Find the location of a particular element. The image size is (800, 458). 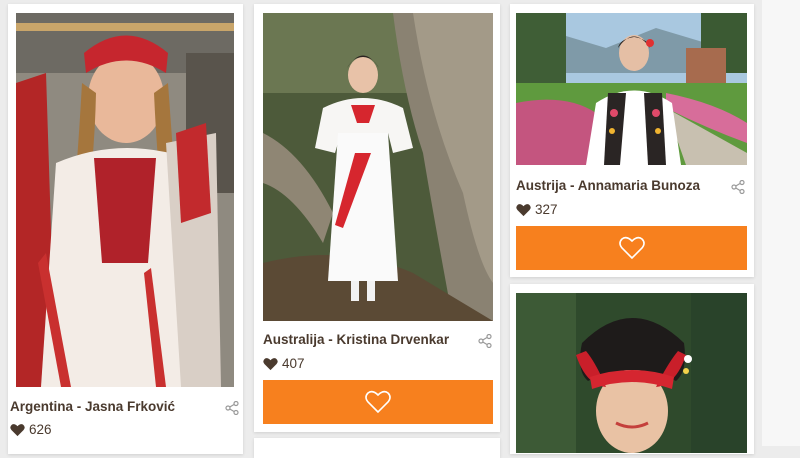

contestant-name: Austrija - Annamaria Bunoza is located at coordinates (608, 185).